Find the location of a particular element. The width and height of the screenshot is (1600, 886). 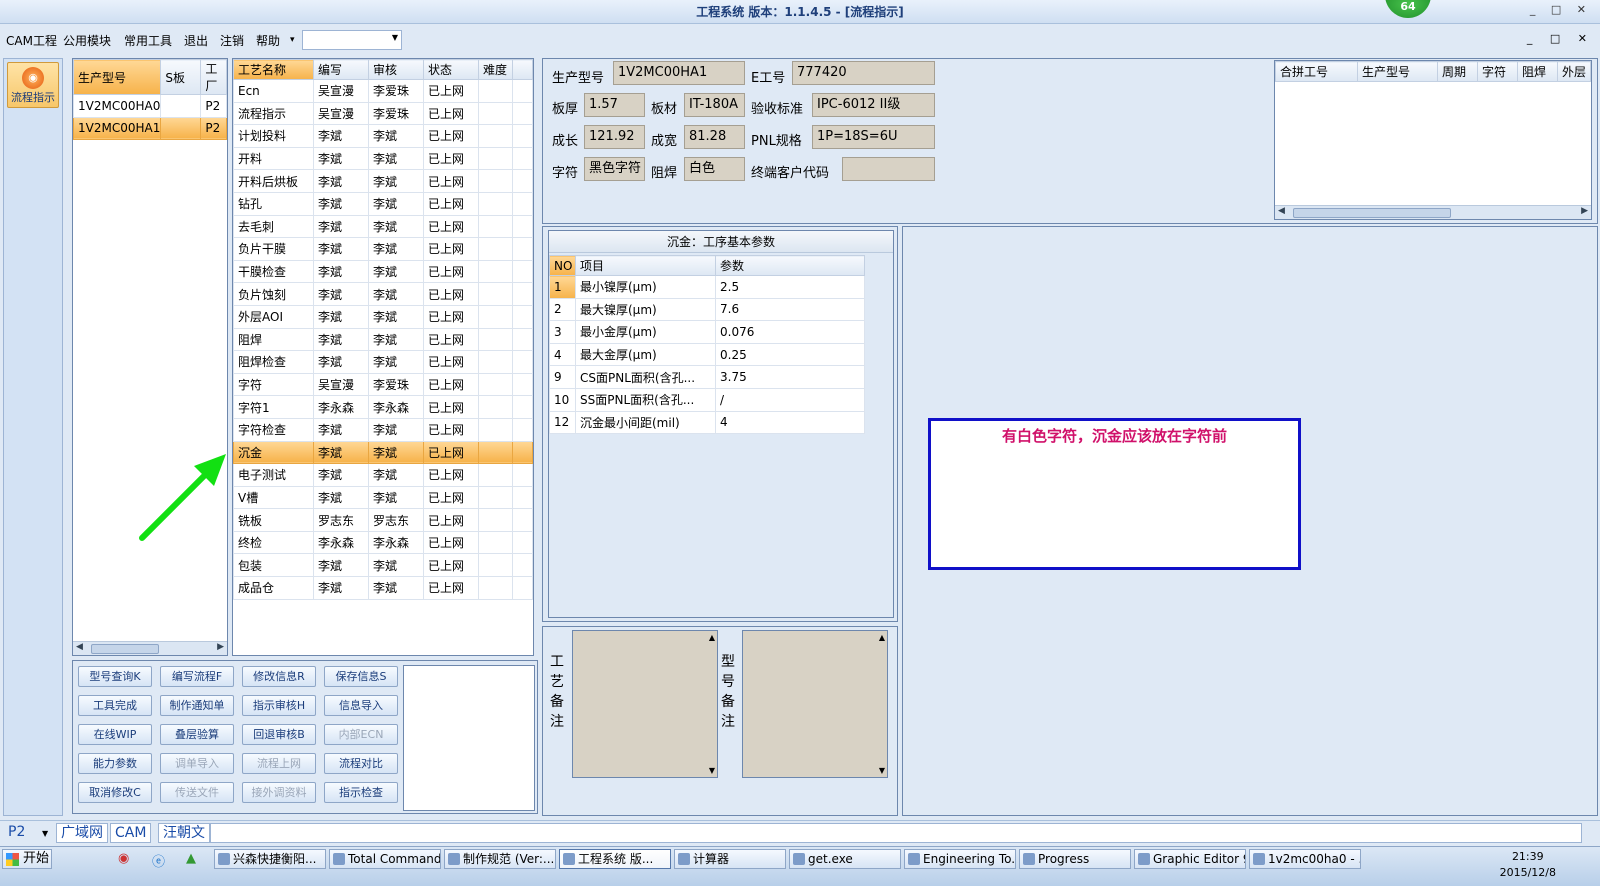

col-combine-outer: 外层 is located at coordinates (1574, 71).